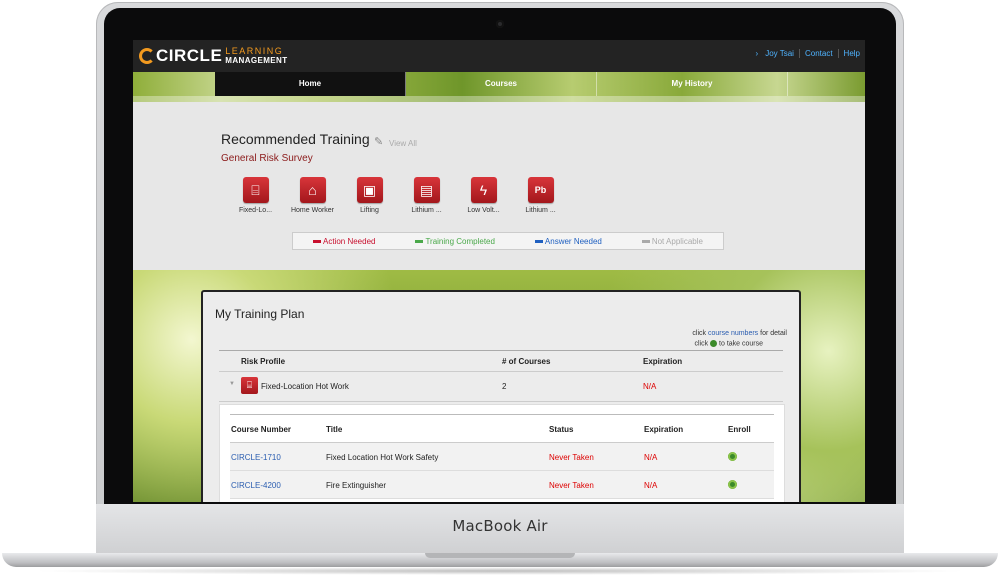 The width and height of the screenshot is (1000, 579). Describe the element at coordinates (261, 429) in the screenshot. I see `col-course-number: Course Number` at that location.